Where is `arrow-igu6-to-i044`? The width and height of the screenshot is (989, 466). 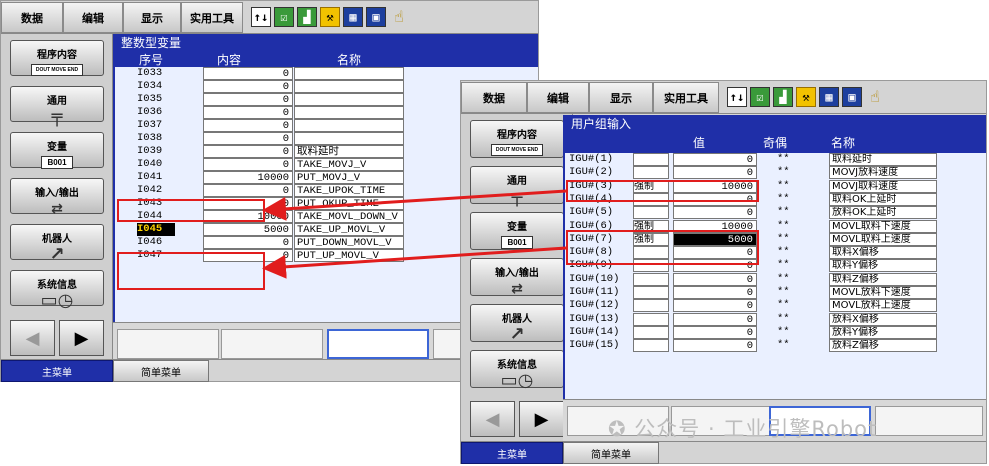 arrow-igu6-to-i044 is located at coordinates (414, 262).